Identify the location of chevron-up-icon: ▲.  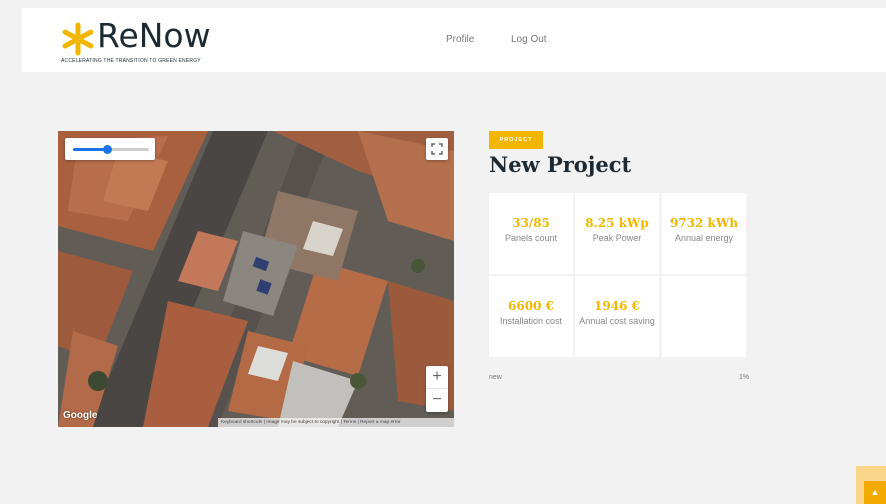
(875, 492).